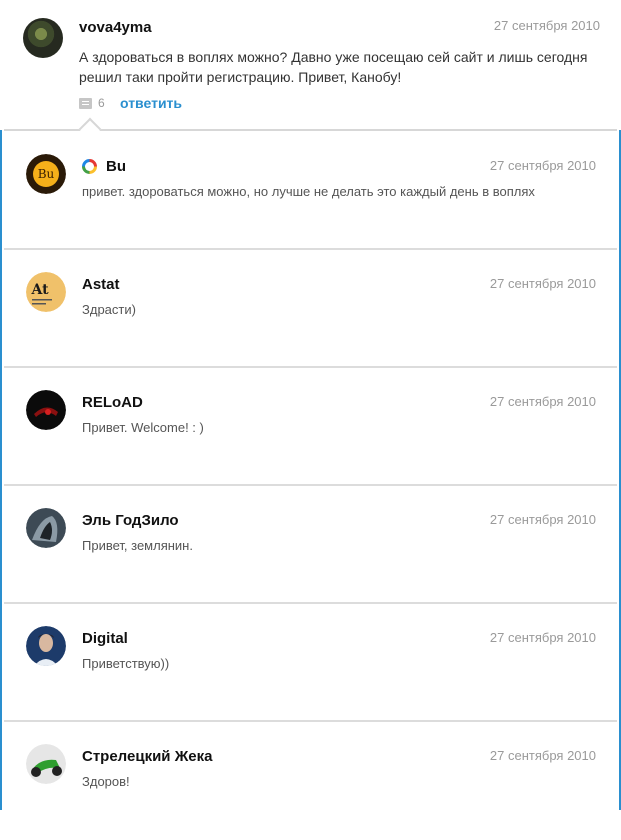 This screenshot has width=621, height=840. What do you see at coordinates (130, 520) in the screenshot?
I see `username: Эль ГодЗило` at bounding box center [130, 520].